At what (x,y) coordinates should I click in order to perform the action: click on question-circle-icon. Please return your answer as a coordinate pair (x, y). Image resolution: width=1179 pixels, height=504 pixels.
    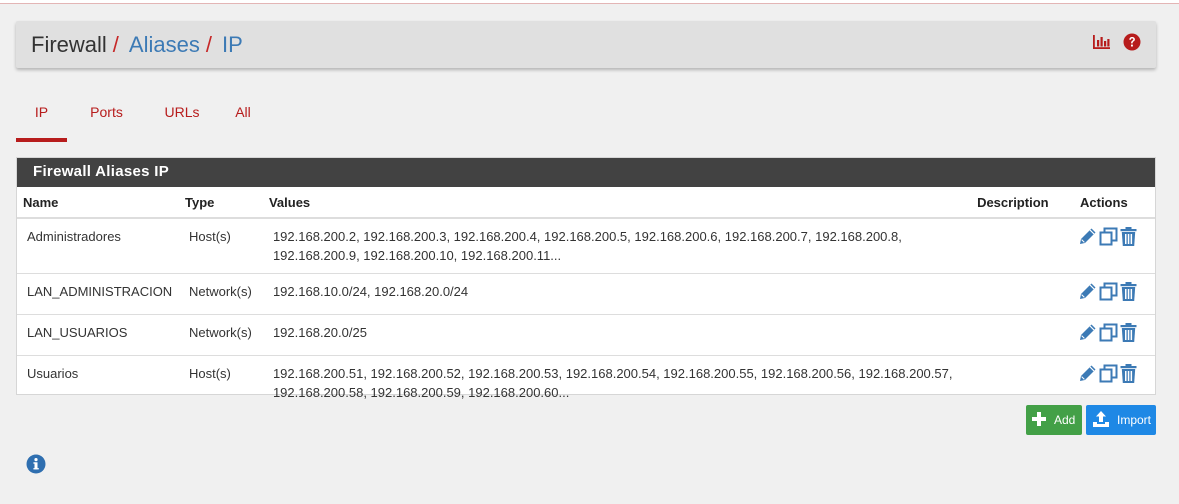
    Looking at the image, I should click on (1132, 44).